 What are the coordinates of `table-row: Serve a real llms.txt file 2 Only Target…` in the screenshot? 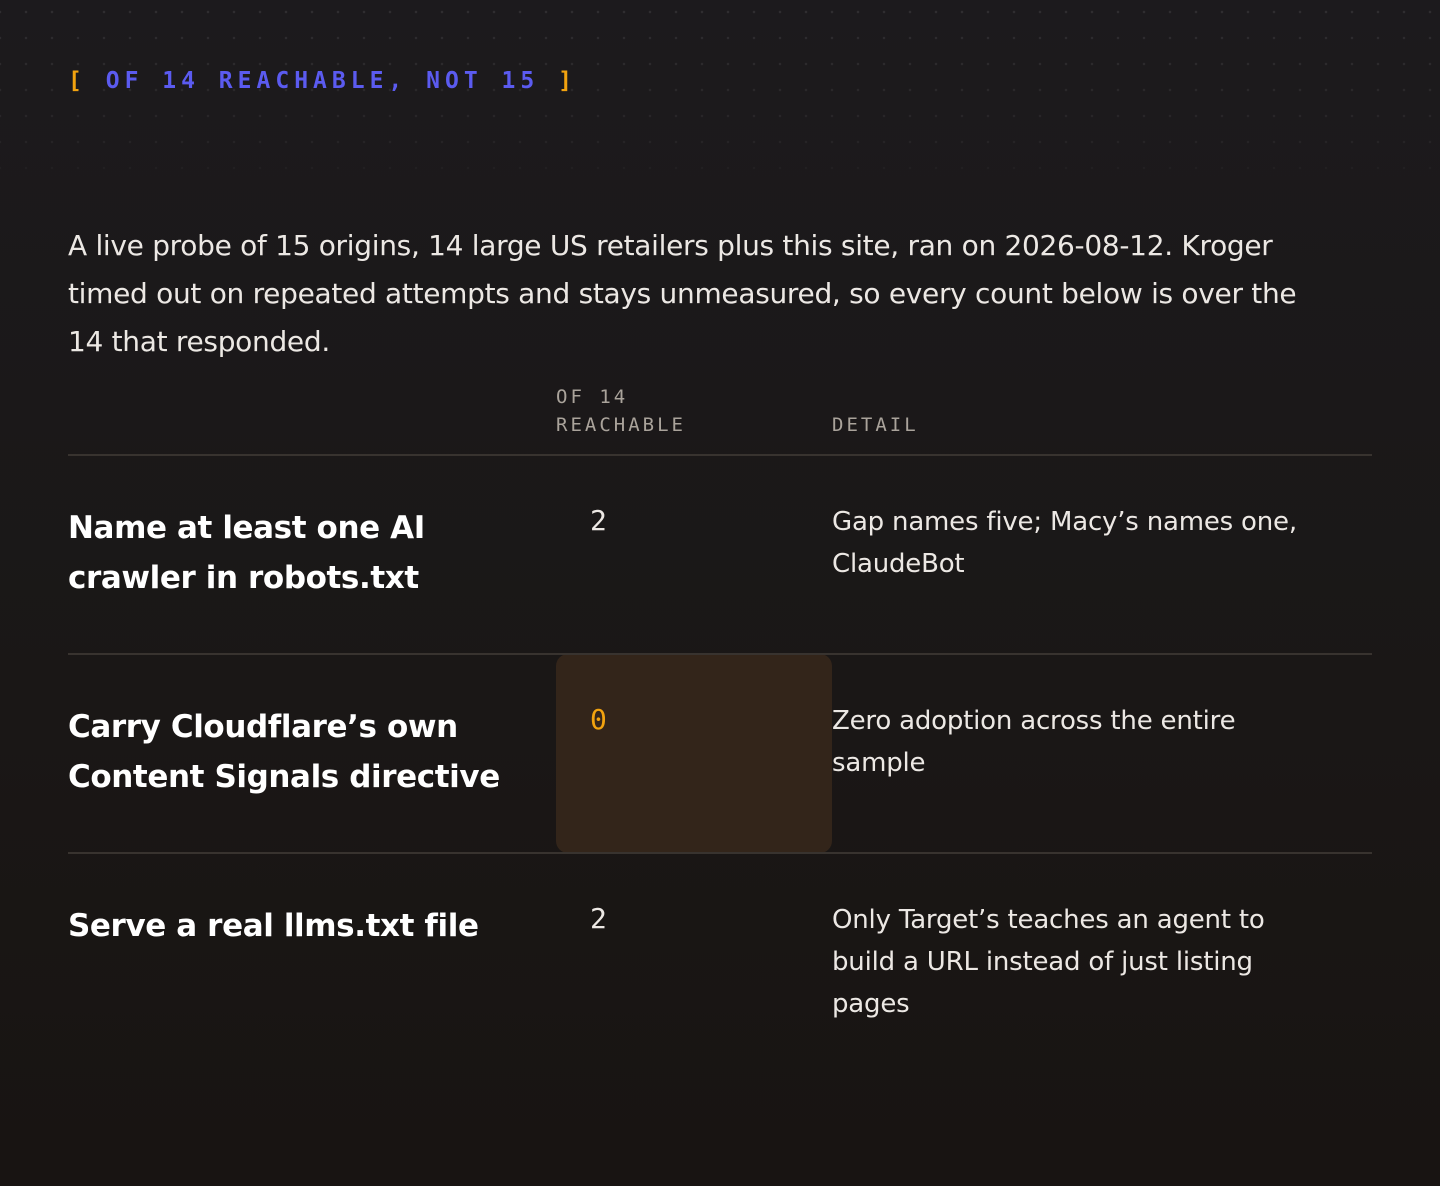 It's located at (720, 939).